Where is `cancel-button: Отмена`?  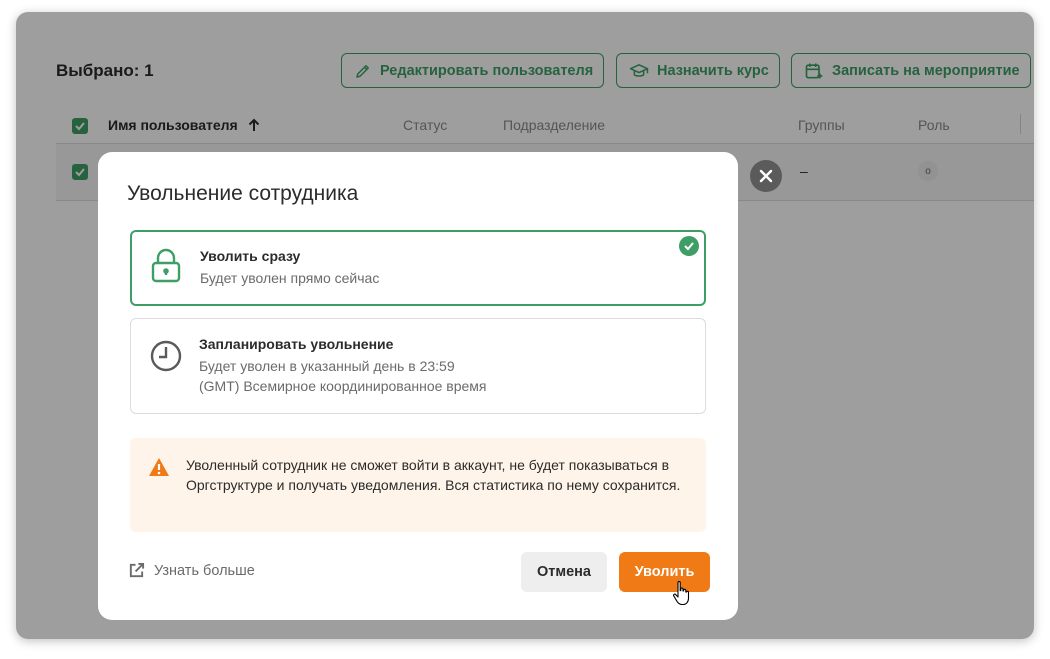 cancel-button: Отмена is located at coordinates (564, 572).